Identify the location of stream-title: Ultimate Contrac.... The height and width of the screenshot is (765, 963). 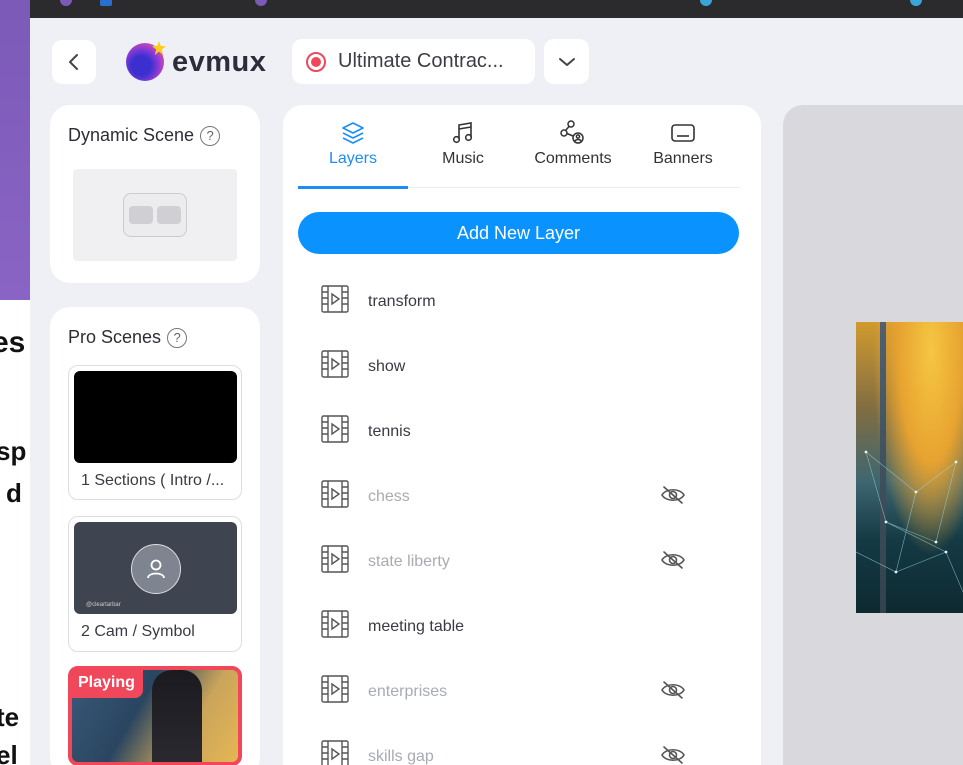
(421, 61).